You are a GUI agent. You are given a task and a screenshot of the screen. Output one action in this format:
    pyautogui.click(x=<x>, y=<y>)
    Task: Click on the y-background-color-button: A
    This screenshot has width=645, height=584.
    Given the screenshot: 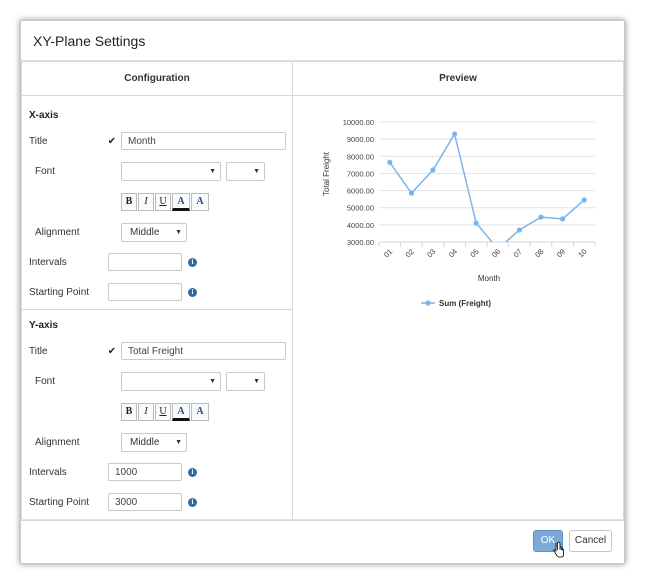 What is the action you would take?
    pyautogui.click(x=200, y=412)
    